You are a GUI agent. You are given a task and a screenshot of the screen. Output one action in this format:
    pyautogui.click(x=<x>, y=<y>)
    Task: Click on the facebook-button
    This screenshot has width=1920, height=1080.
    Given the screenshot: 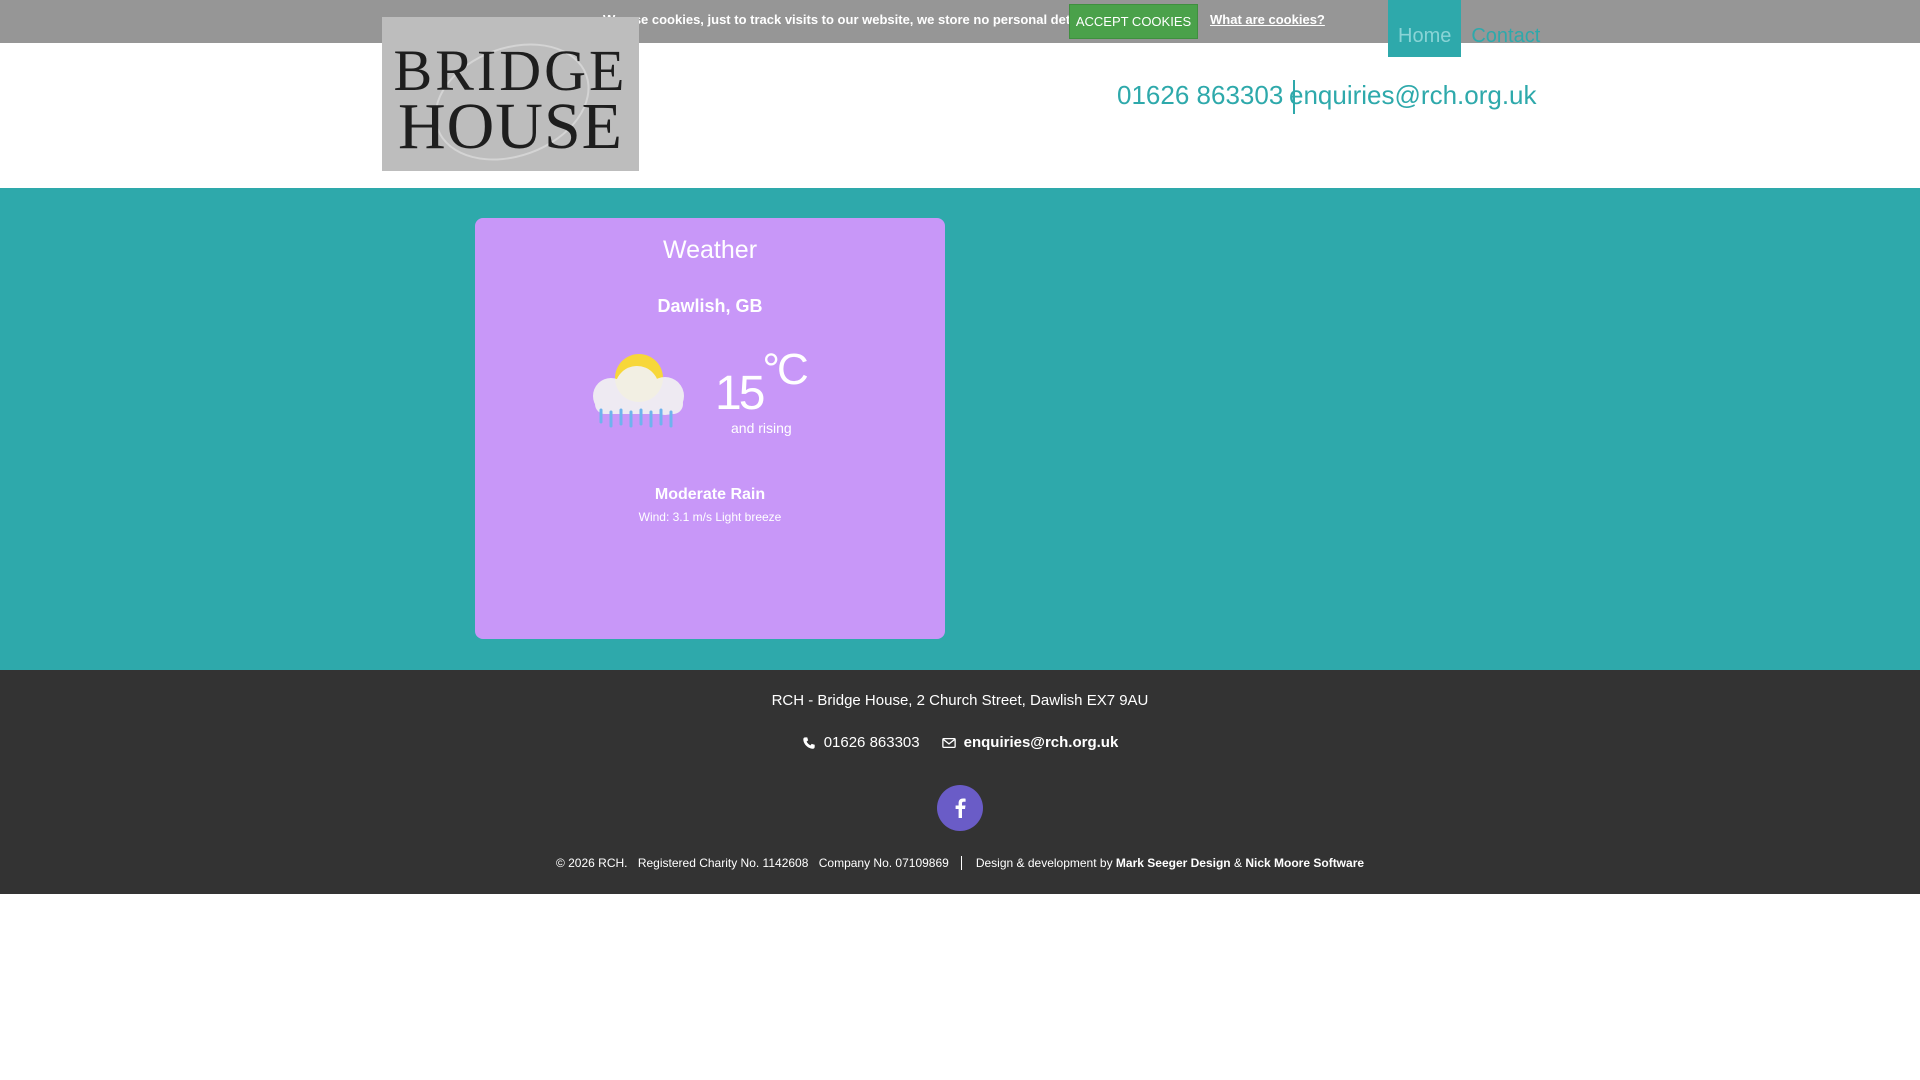 What is the action you would take?
    pyautogui.click(x=960, y=808)
    